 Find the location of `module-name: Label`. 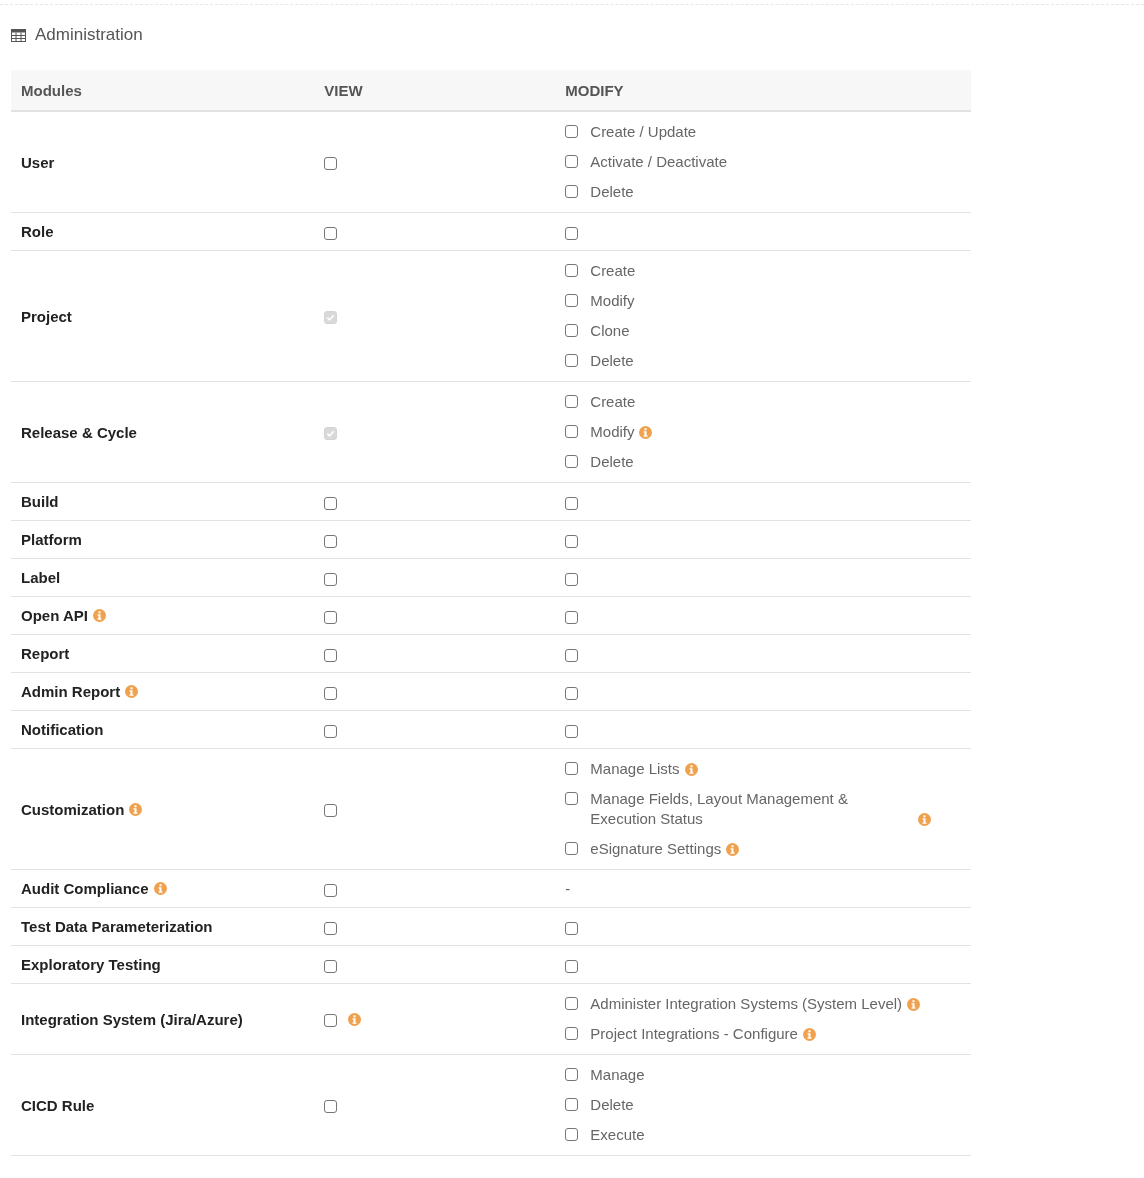

module-name: Label is located at coordinates (41, 577).